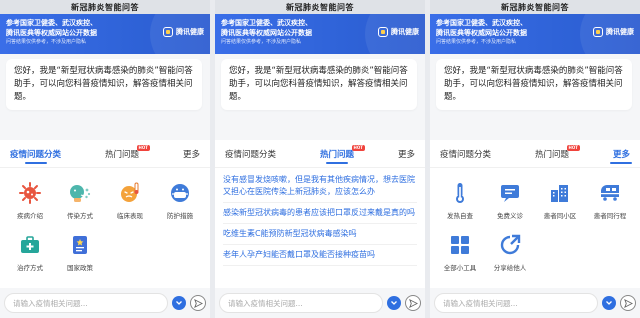 The height and width of the screenshot is (318, 640). What do you see at coordinates (30, 216) in the screenshot?
I see `category-label: 疾病介绍` at bounding box center [30, 216].